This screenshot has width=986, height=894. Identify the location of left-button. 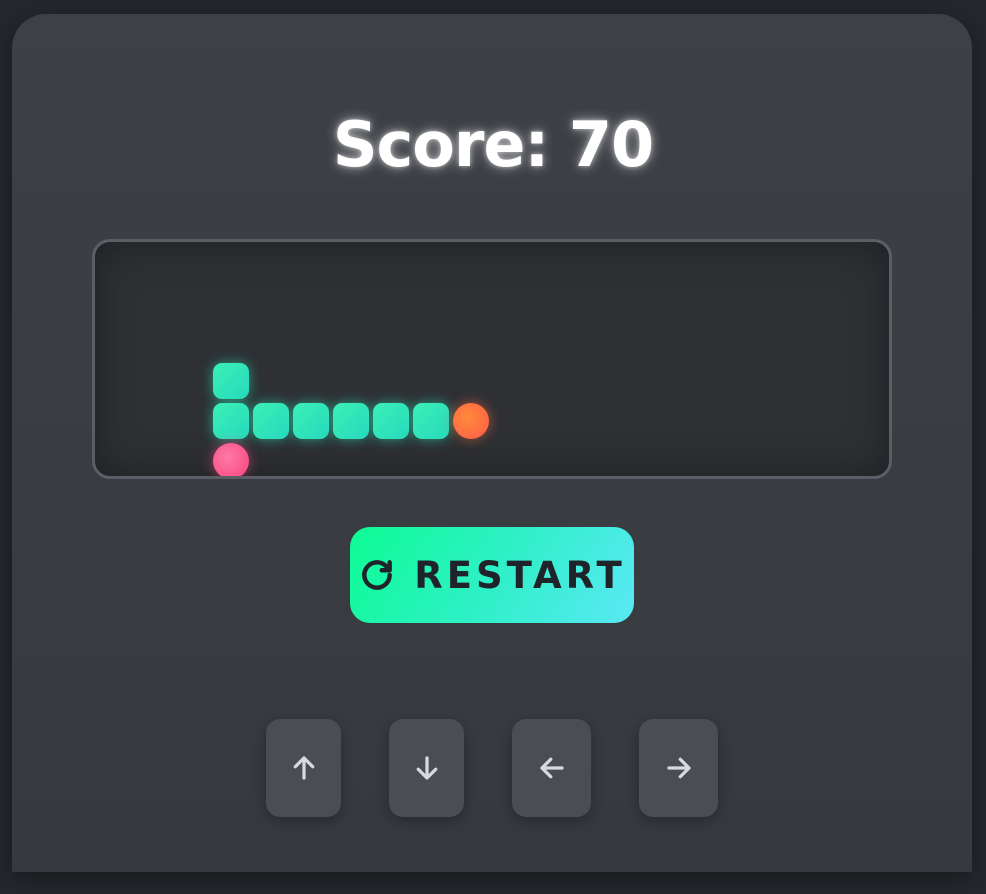
(551, 768).